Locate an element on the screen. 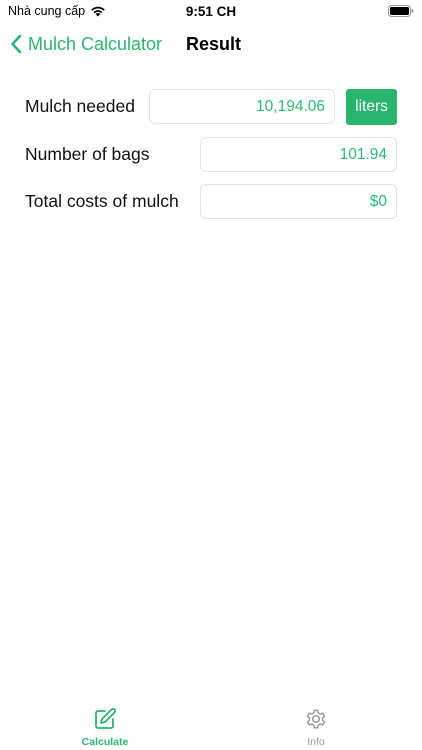 The width and height of the screenshot is (422, 750). status-bar: Nhà cung cấp 9:51 CH is located at coordinates (211, 12).